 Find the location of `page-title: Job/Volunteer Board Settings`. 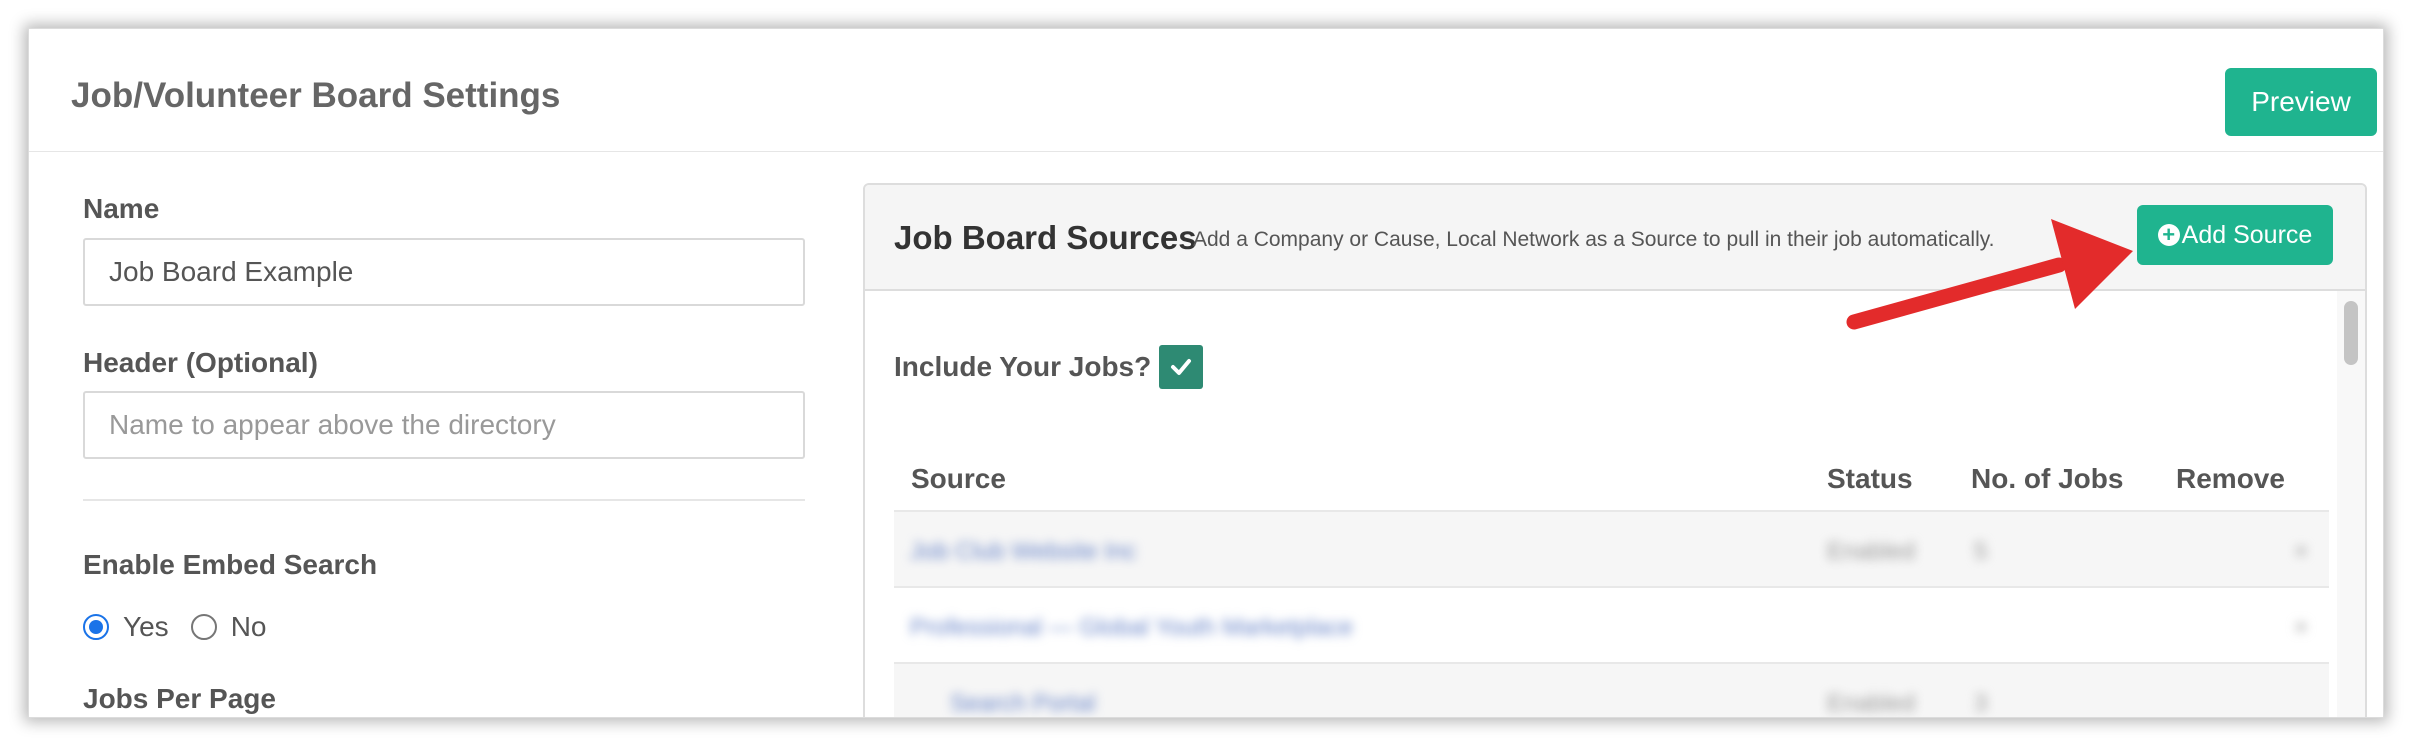

page-title: Job/Volunteer Board Settings is located at coordinates (316, 95).